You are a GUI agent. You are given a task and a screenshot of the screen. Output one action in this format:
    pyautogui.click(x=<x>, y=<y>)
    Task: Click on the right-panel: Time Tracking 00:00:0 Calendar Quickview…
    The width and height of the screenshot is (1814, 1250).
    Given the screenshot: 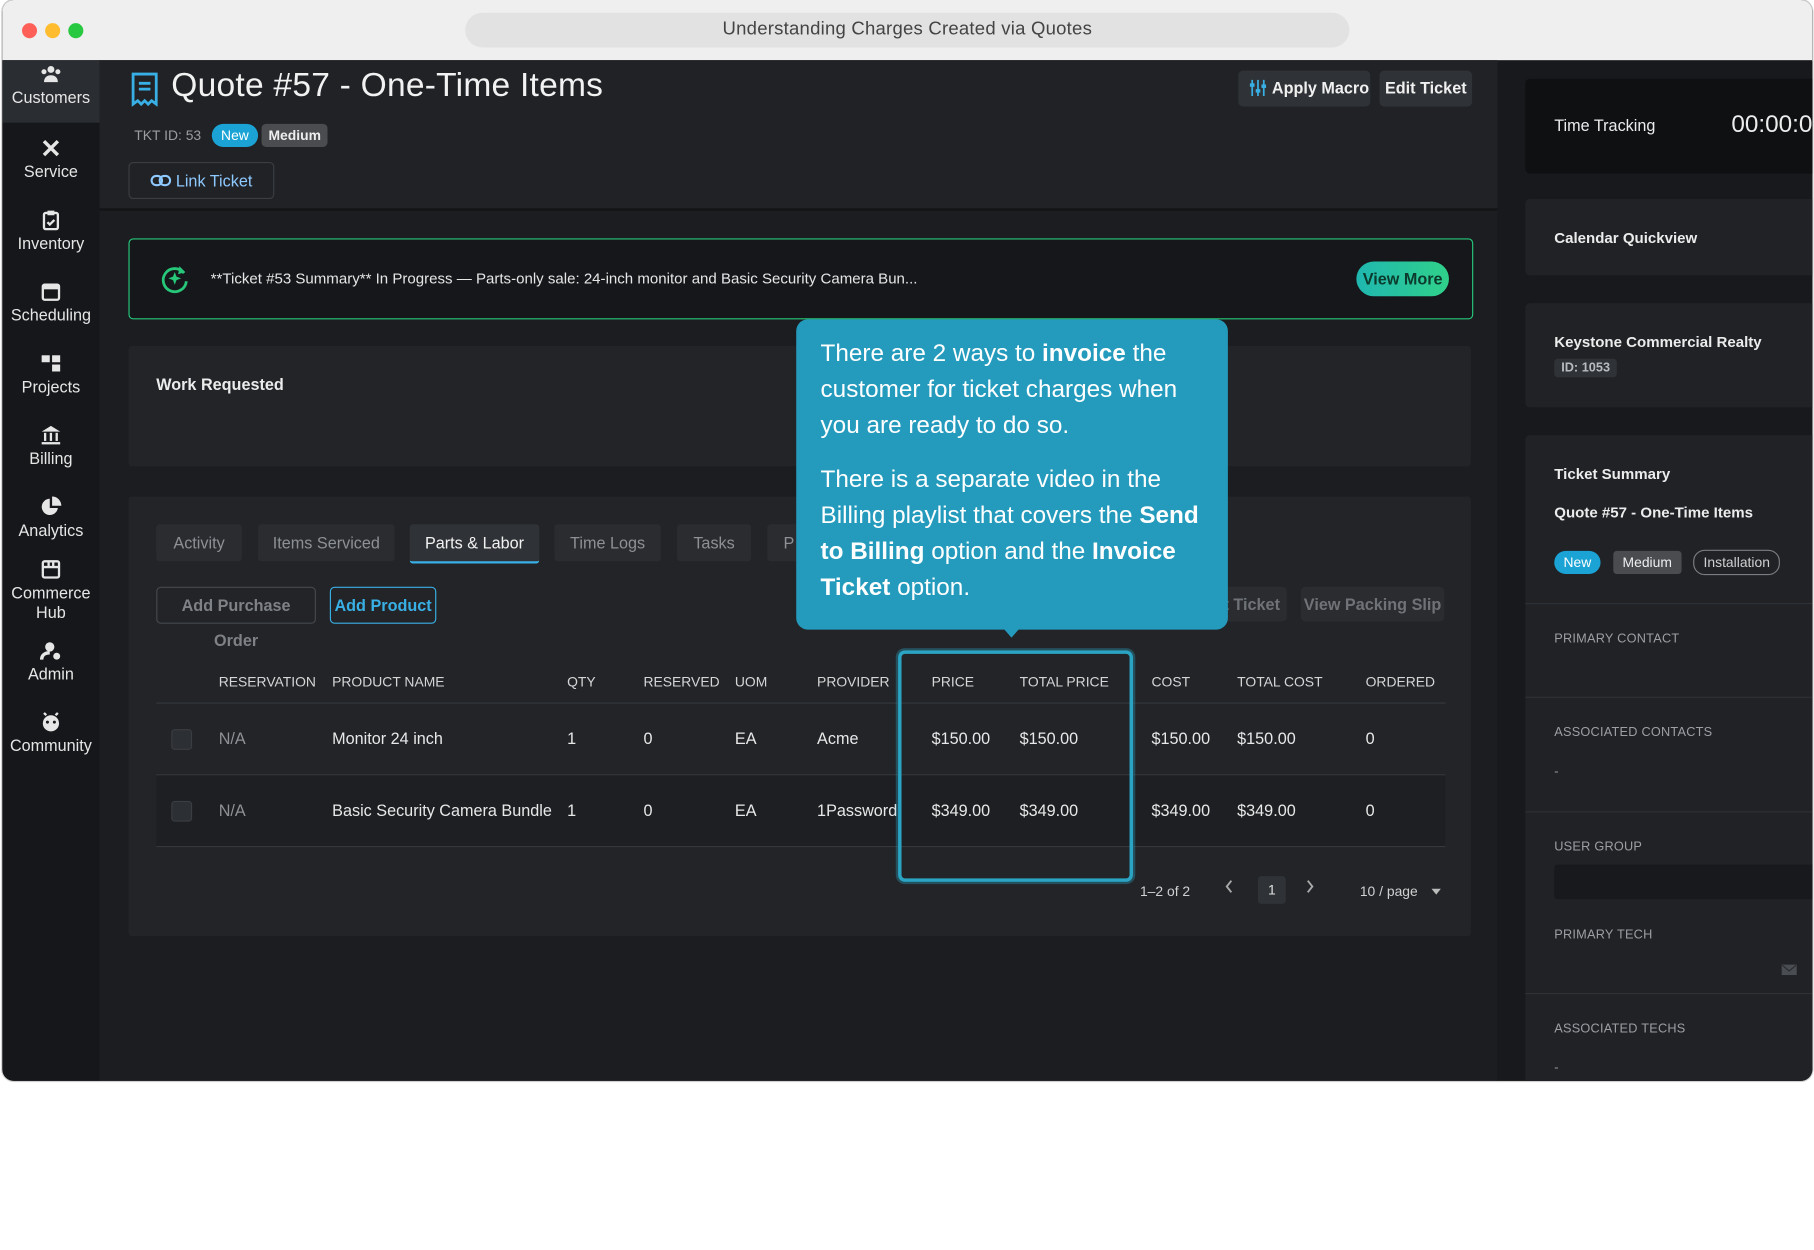 What is the action you would take?
    pyautogui.click(x=1655, y=570)
    